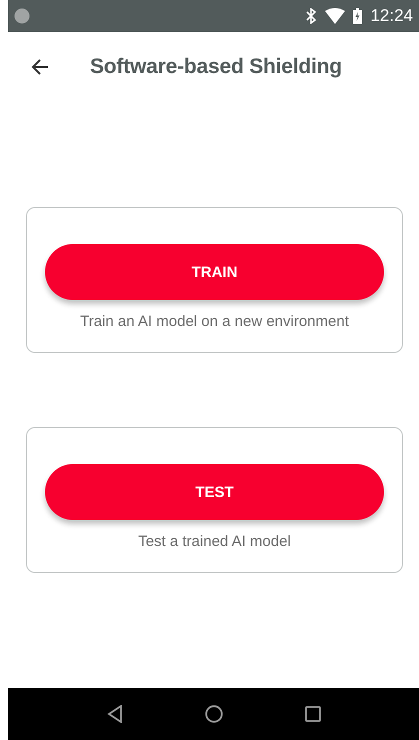 This screenshot has height=740, width=419. Describe the element at coordinates (312, 714) in the screenshot. I see `recents-icon` at that location.